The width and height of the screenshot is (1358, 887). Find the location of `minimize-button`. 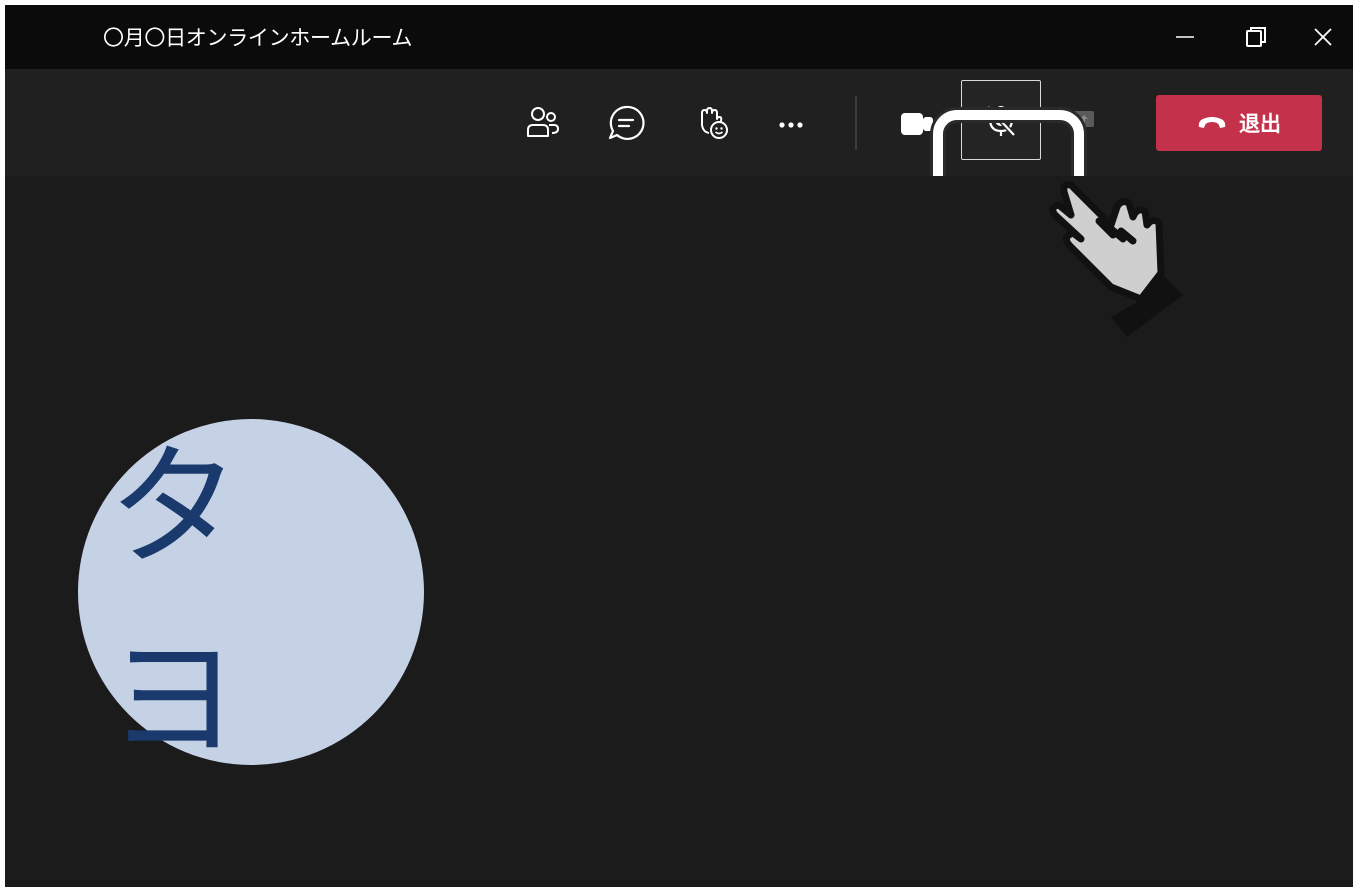

minimize-button is located at coordinates (1185, 37).